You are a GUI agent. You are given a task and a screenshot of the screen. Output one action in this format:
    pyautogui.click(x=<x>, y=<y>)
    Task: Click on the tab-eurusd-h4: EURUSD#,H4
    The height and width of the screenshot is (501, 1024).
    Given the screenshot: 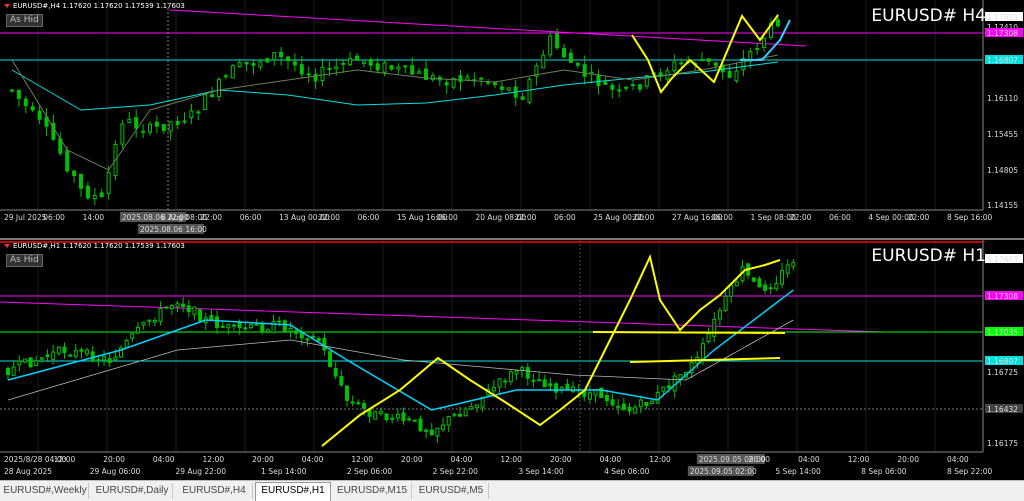 What is the action you would take?
    pyautogui.click(x=214, y=491)
    